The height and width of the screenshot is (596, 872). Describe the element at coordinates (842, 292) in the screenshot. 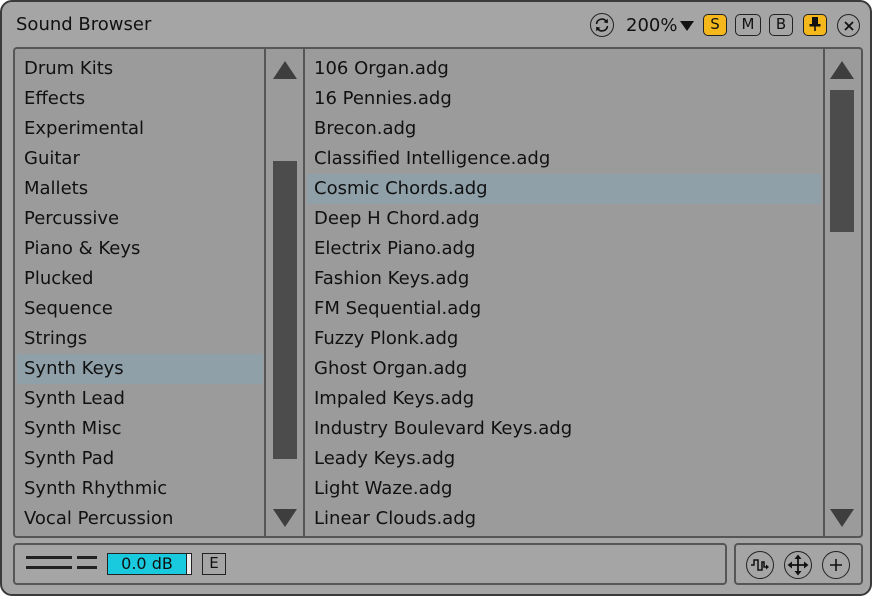

I see `preset-scrollbar` at that location.